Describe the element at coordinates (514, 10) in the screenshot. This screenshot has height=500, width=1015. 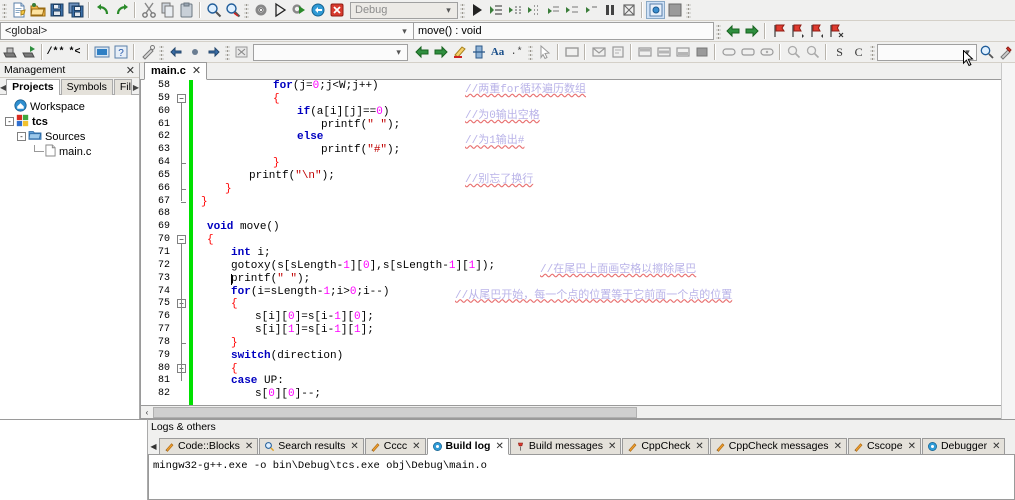
I see `debug-next-line-icon` at that location.